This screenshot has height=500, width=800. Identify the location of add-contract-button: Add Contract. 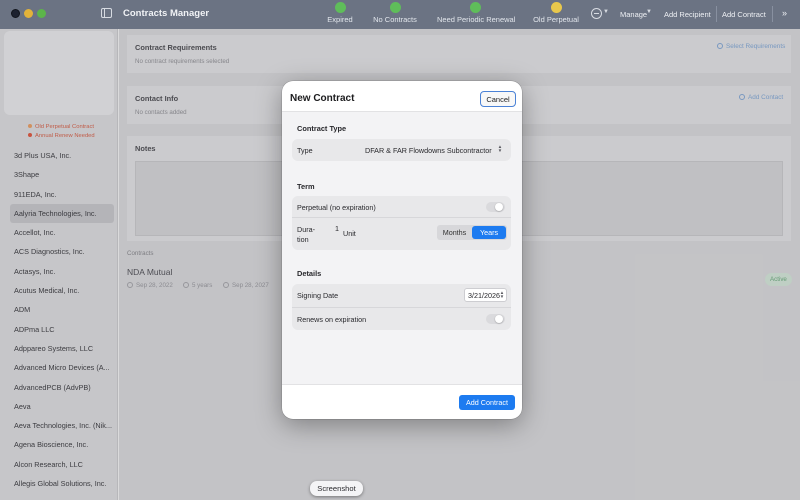
(487, 402).